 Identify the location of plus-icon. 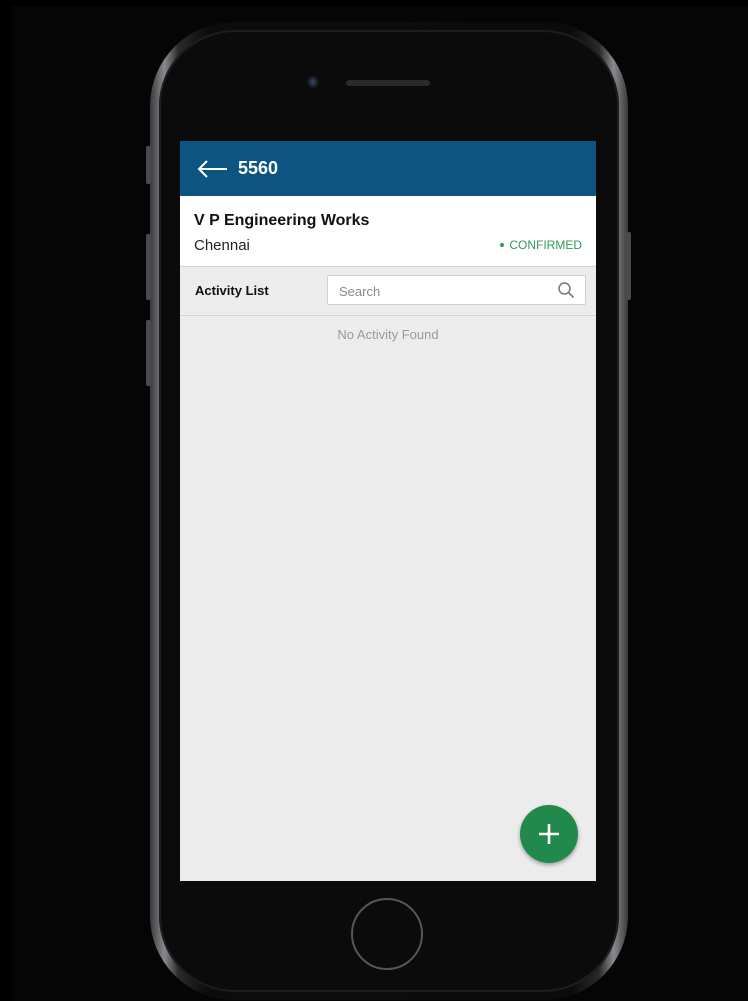
(549, 834).